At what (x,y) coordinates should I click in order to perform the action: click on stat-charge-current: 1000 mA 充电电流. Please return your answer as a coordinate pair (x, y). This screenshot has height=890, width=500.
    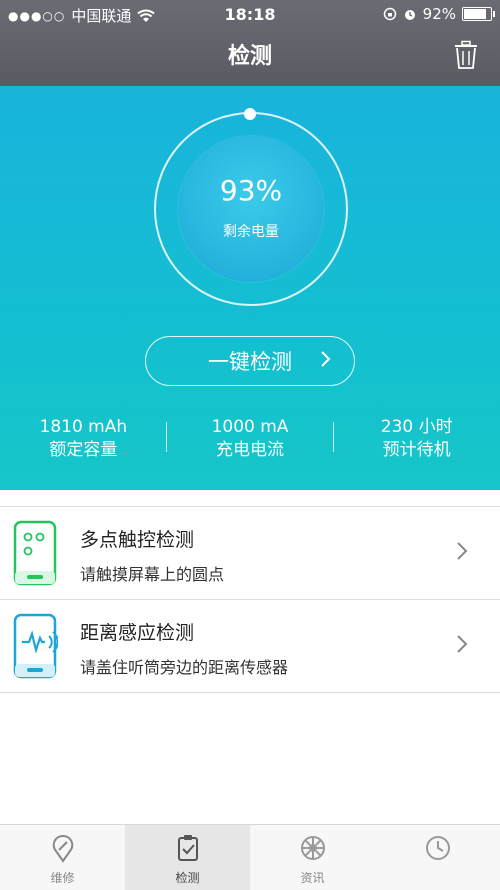
    Looking at the image, I should click on (250, 441).